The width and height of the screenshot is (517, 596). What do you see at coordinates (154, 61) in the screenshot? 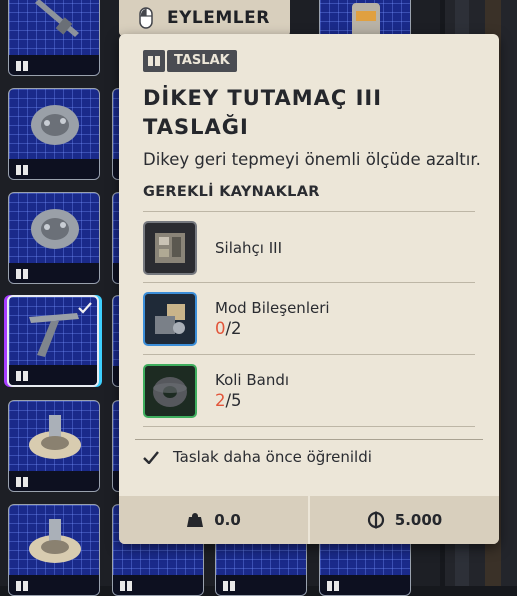
I see `blueprint-icon` at bounding box center [154, 61].